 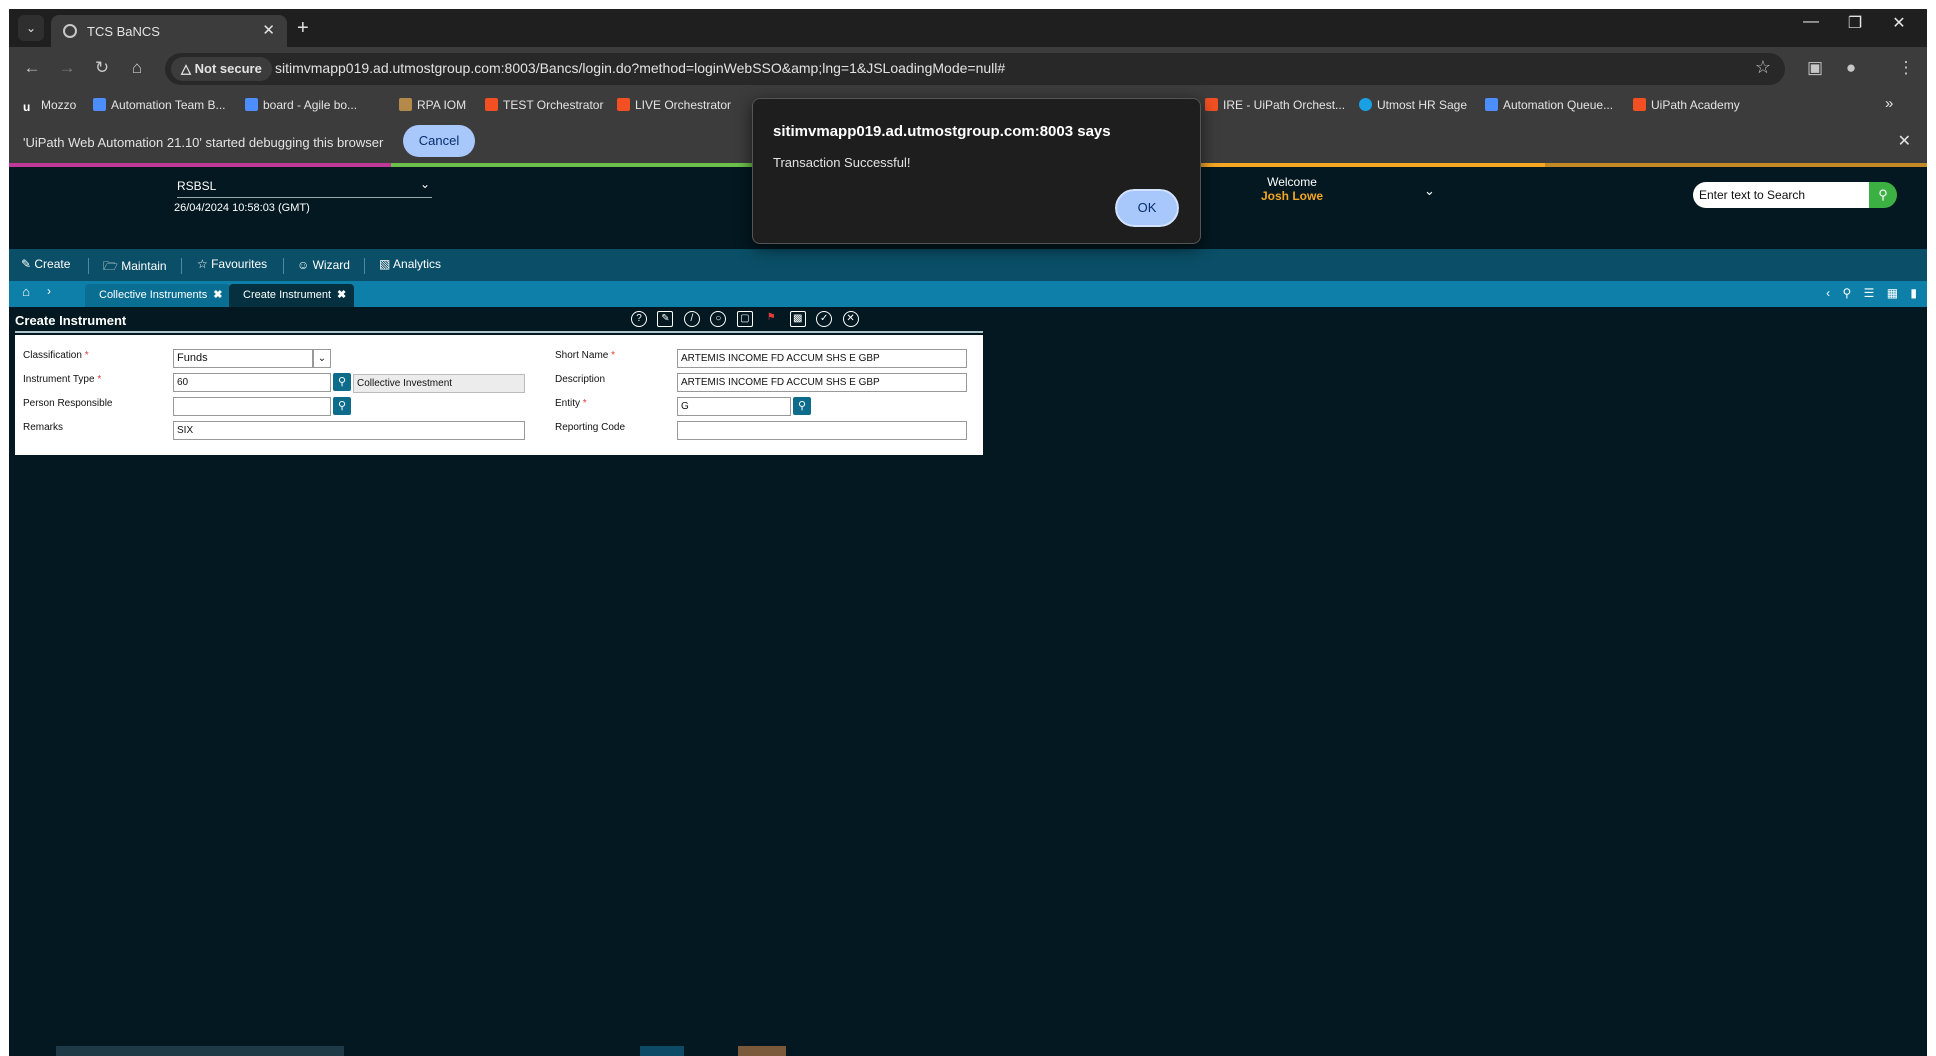 I want to click on tab-close-button: ✕, so click(x=268, y=30).